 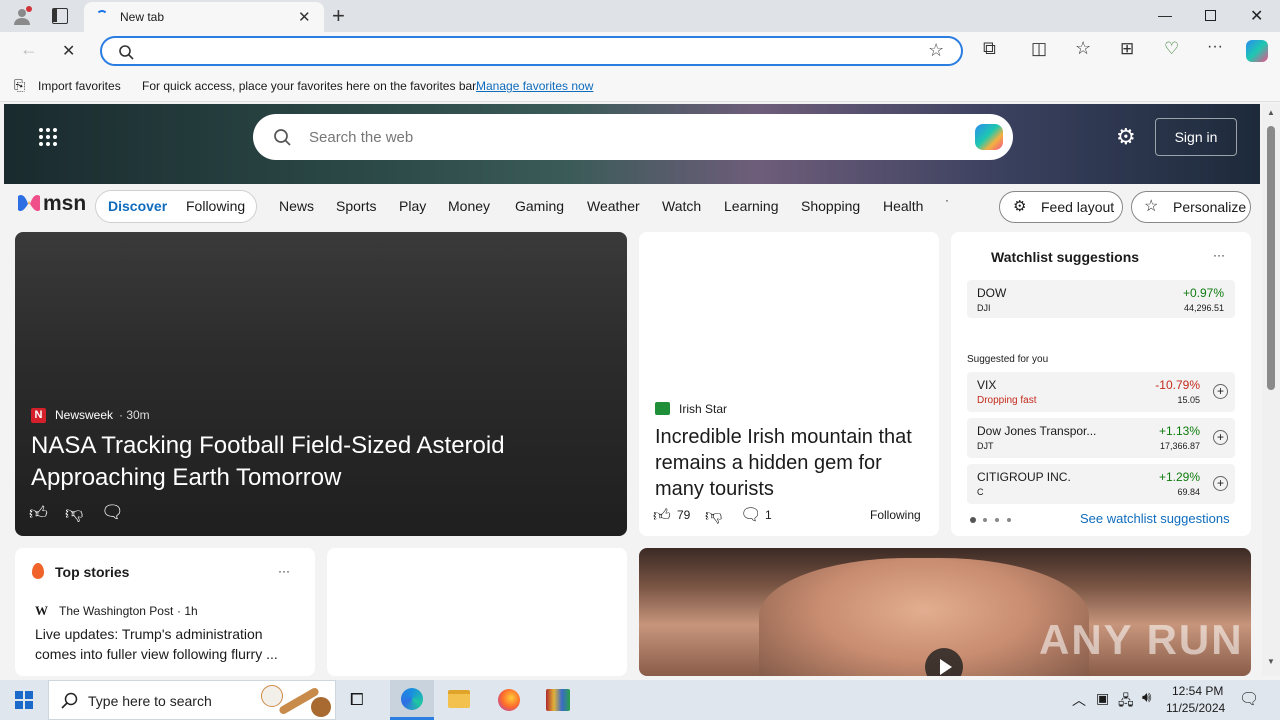 I want to click on favorite-star-icon: ☆, so click(x=936, y=50).